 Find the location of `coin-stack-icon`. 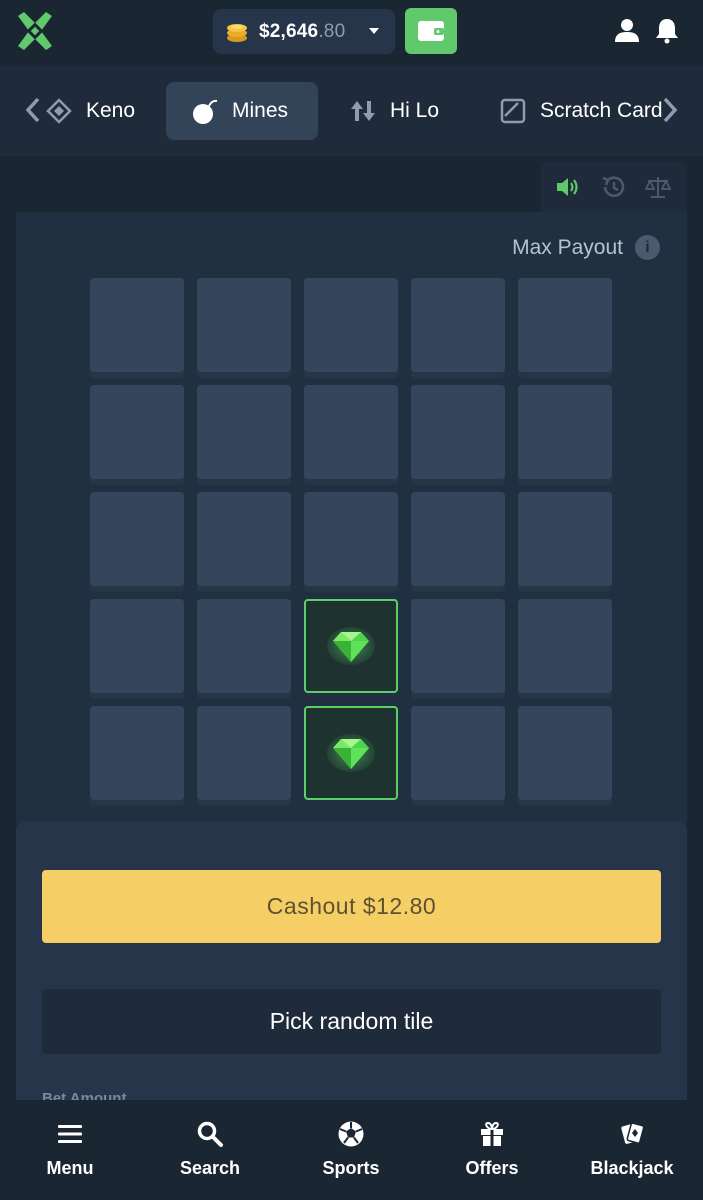

coin-stack-icon is located at coordinates (237, 32).